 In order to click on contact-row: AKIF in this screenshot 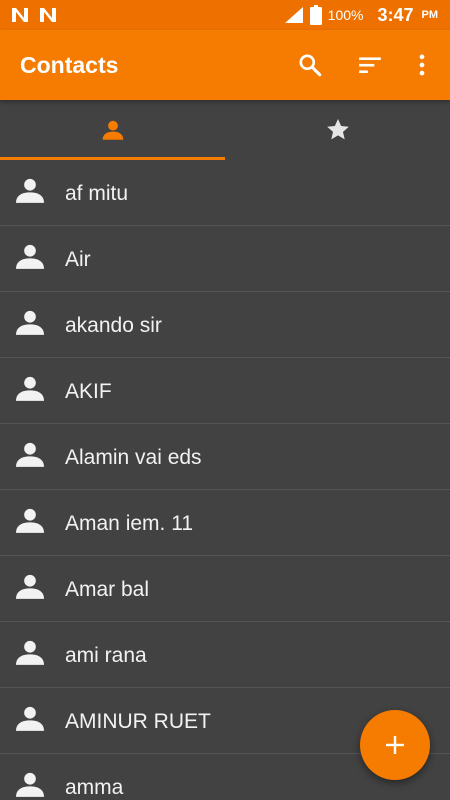, I will do `click(225, 391)`.